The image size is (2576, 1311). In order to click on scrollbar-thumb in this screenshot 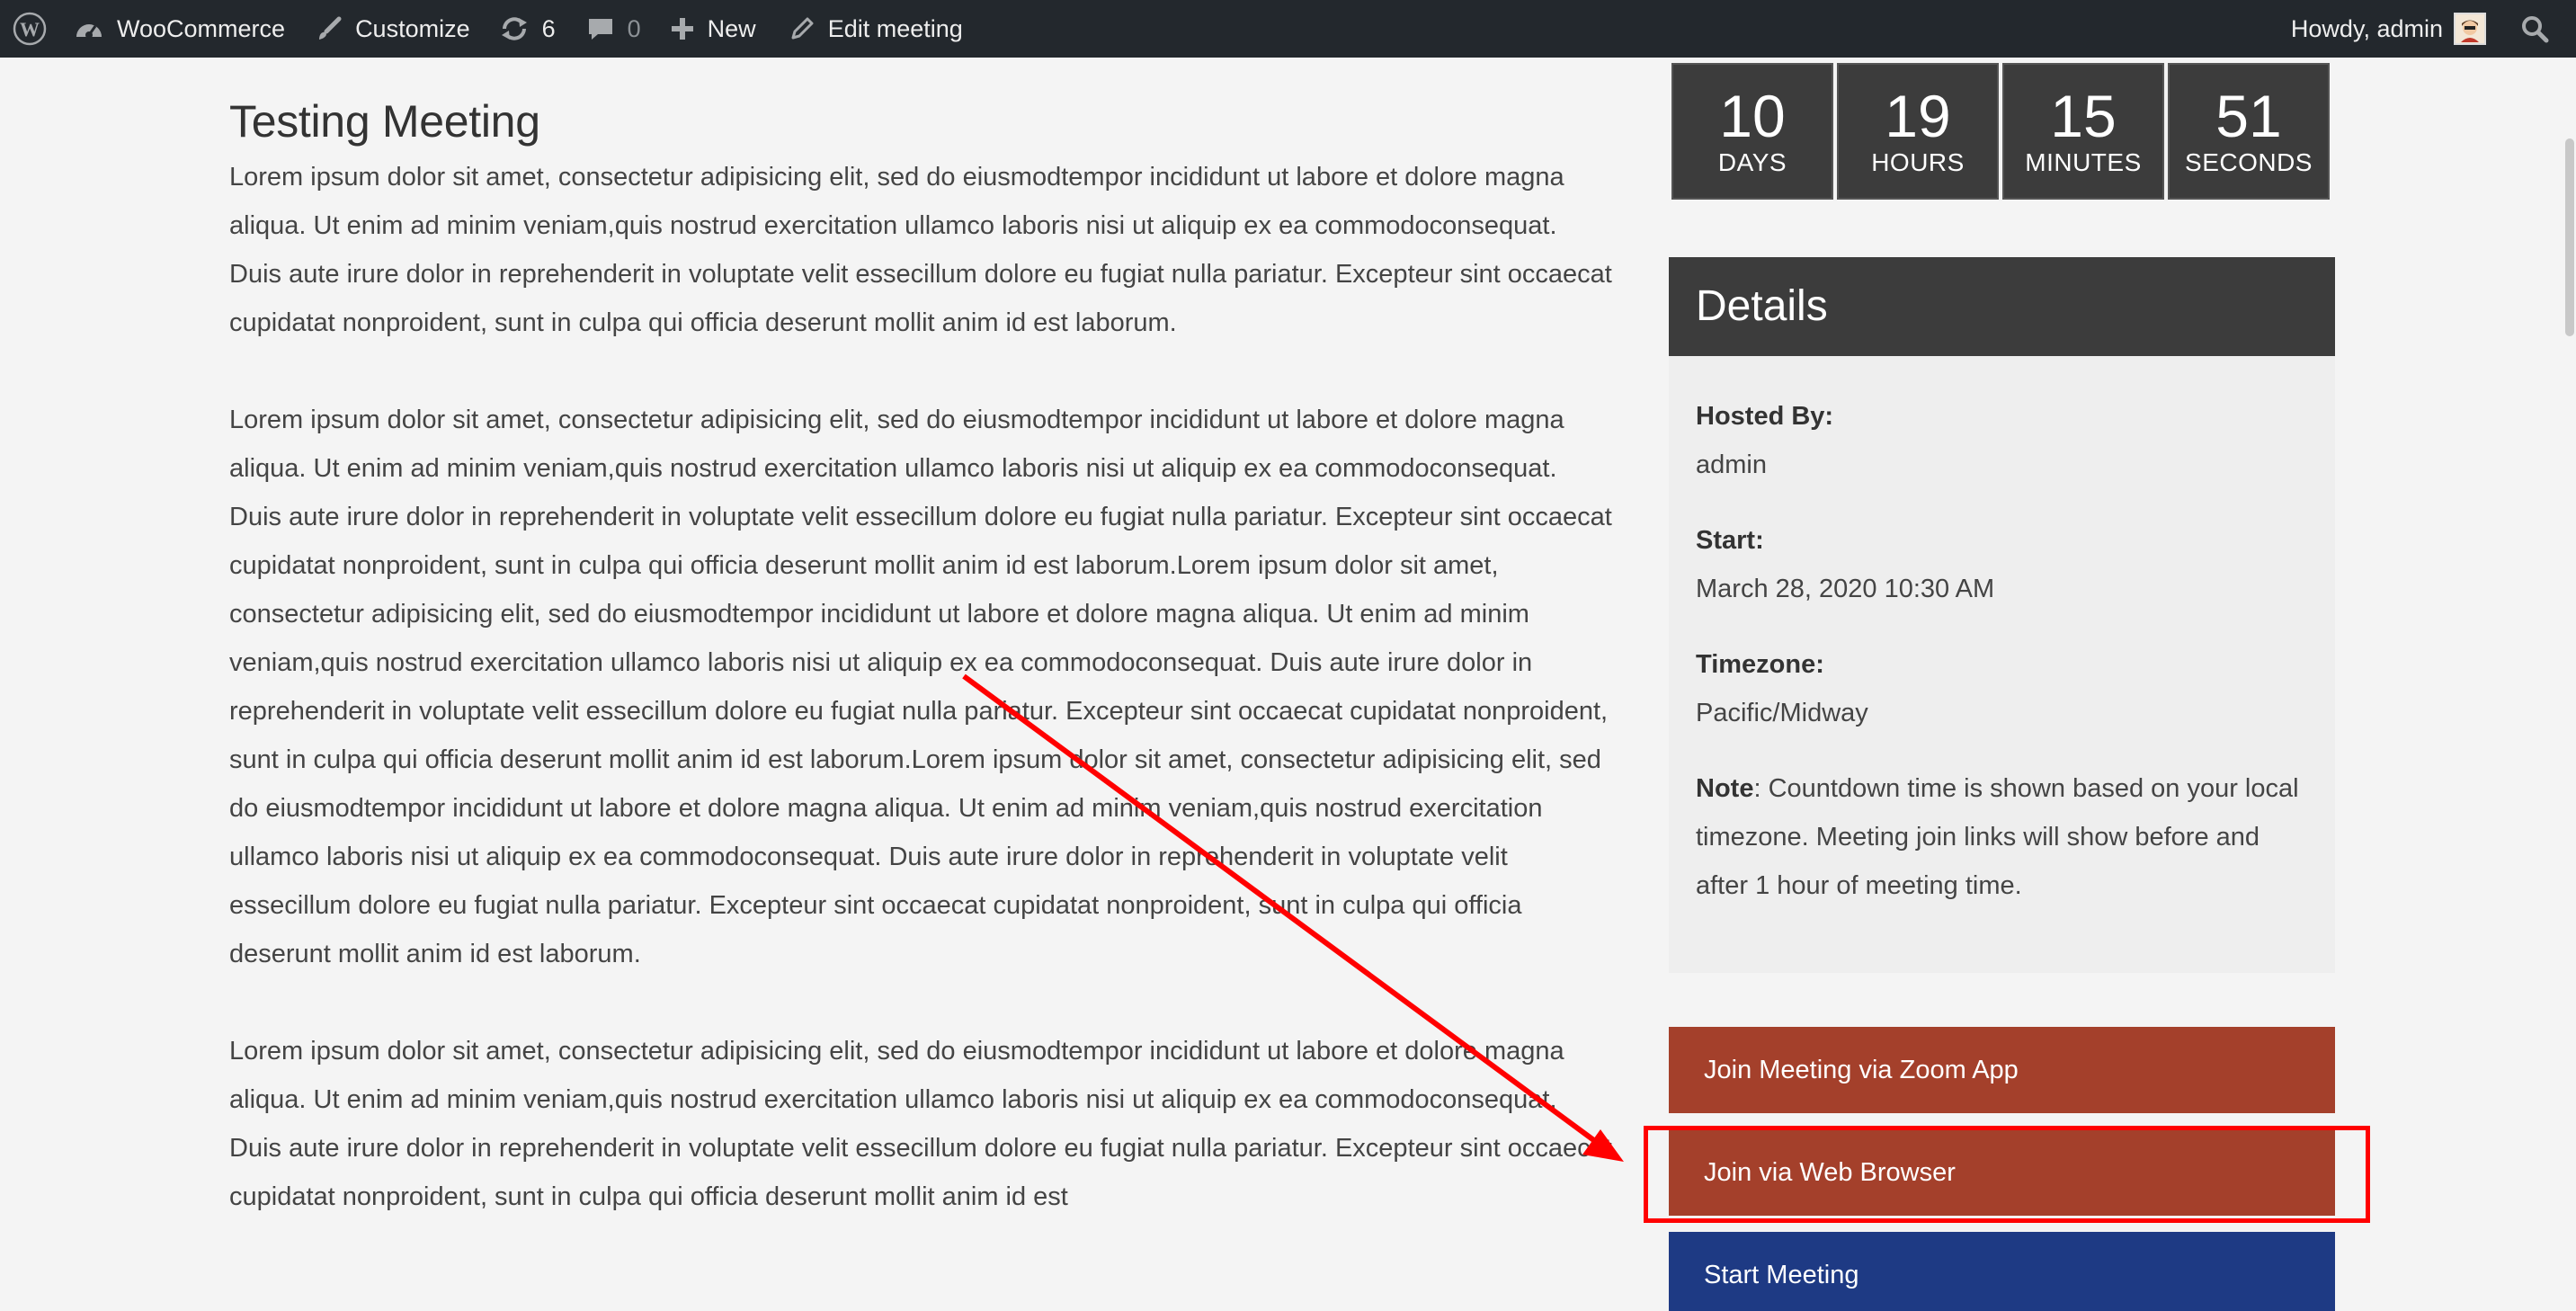, I will do `click(2570, 237)`.